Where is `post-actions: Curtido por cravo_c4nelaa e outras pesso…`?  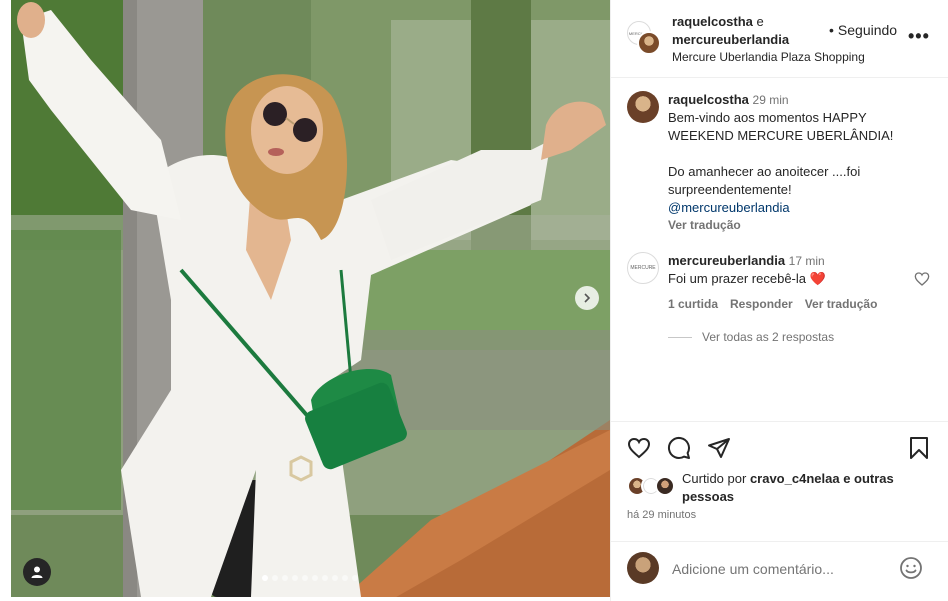 post-actions: Curtido por cravo_c4nelaa e outras pesso… is located at coordinates (779, 481).